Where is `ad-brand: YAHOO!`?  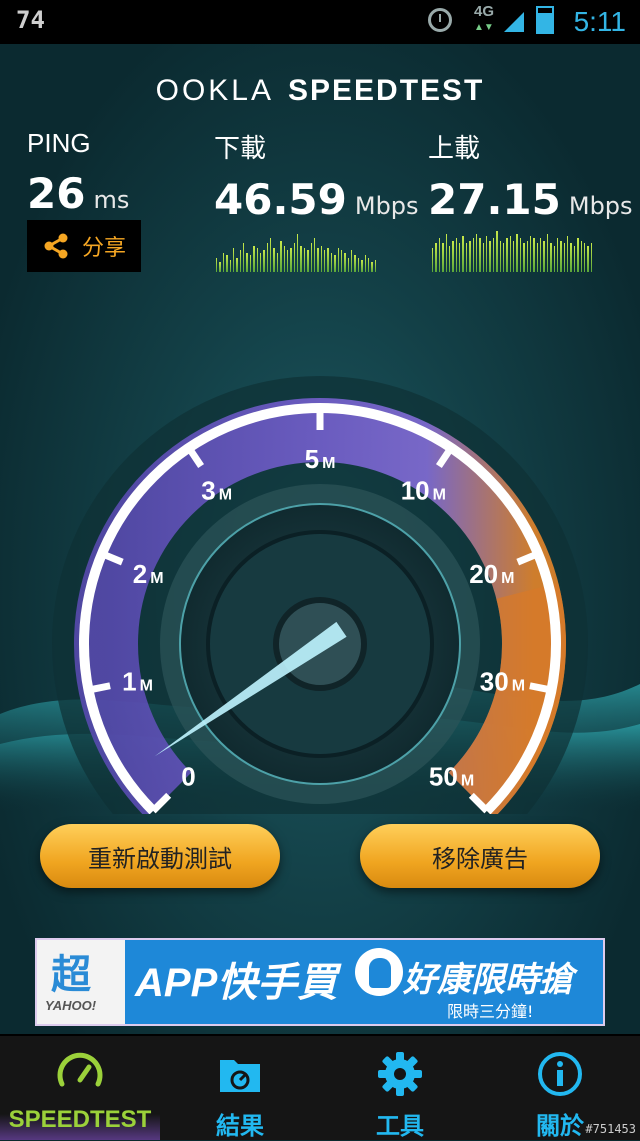
ad-brand: YAHOO! is located at coordinates (71, 1005).